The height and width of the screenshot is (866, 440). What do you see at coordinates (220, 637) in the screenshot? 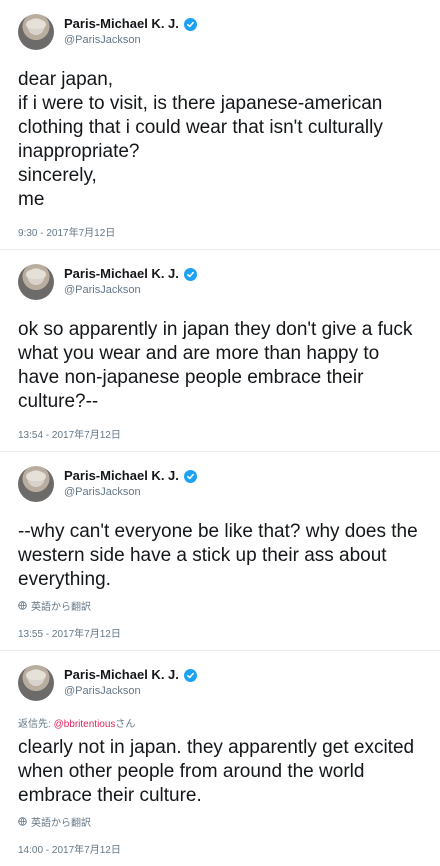
I see `tweet-timestamp: 13:55 - 2017年7月12日` at bounding box center [220, 637].